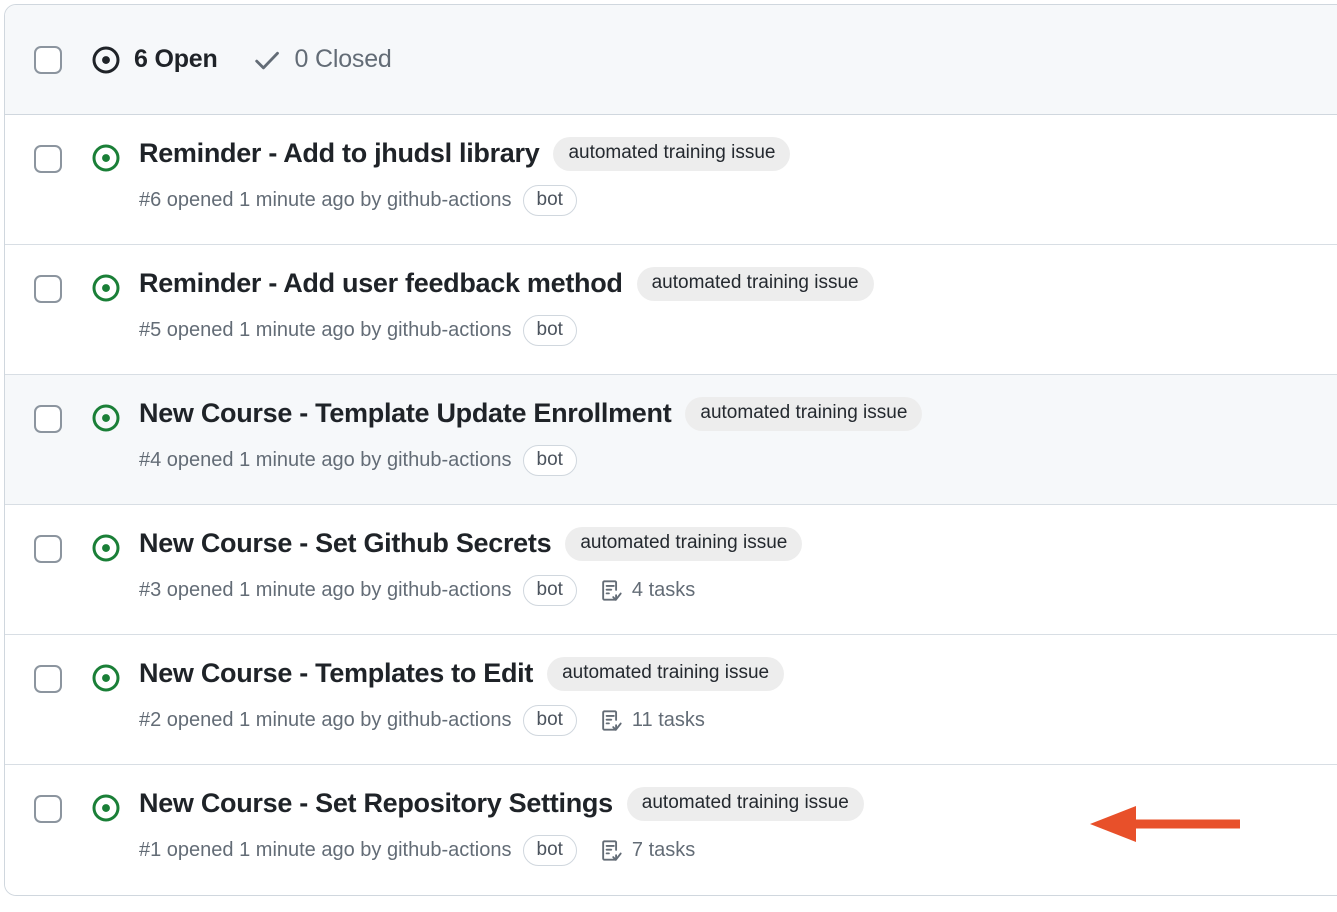 The width and height of the screenshot is (1337, 912). Describe the element at coordinates (325, 329) in the screenshot. I see `issue-meta-text: #5 opened 1 minute ago by github-actions` at that location.